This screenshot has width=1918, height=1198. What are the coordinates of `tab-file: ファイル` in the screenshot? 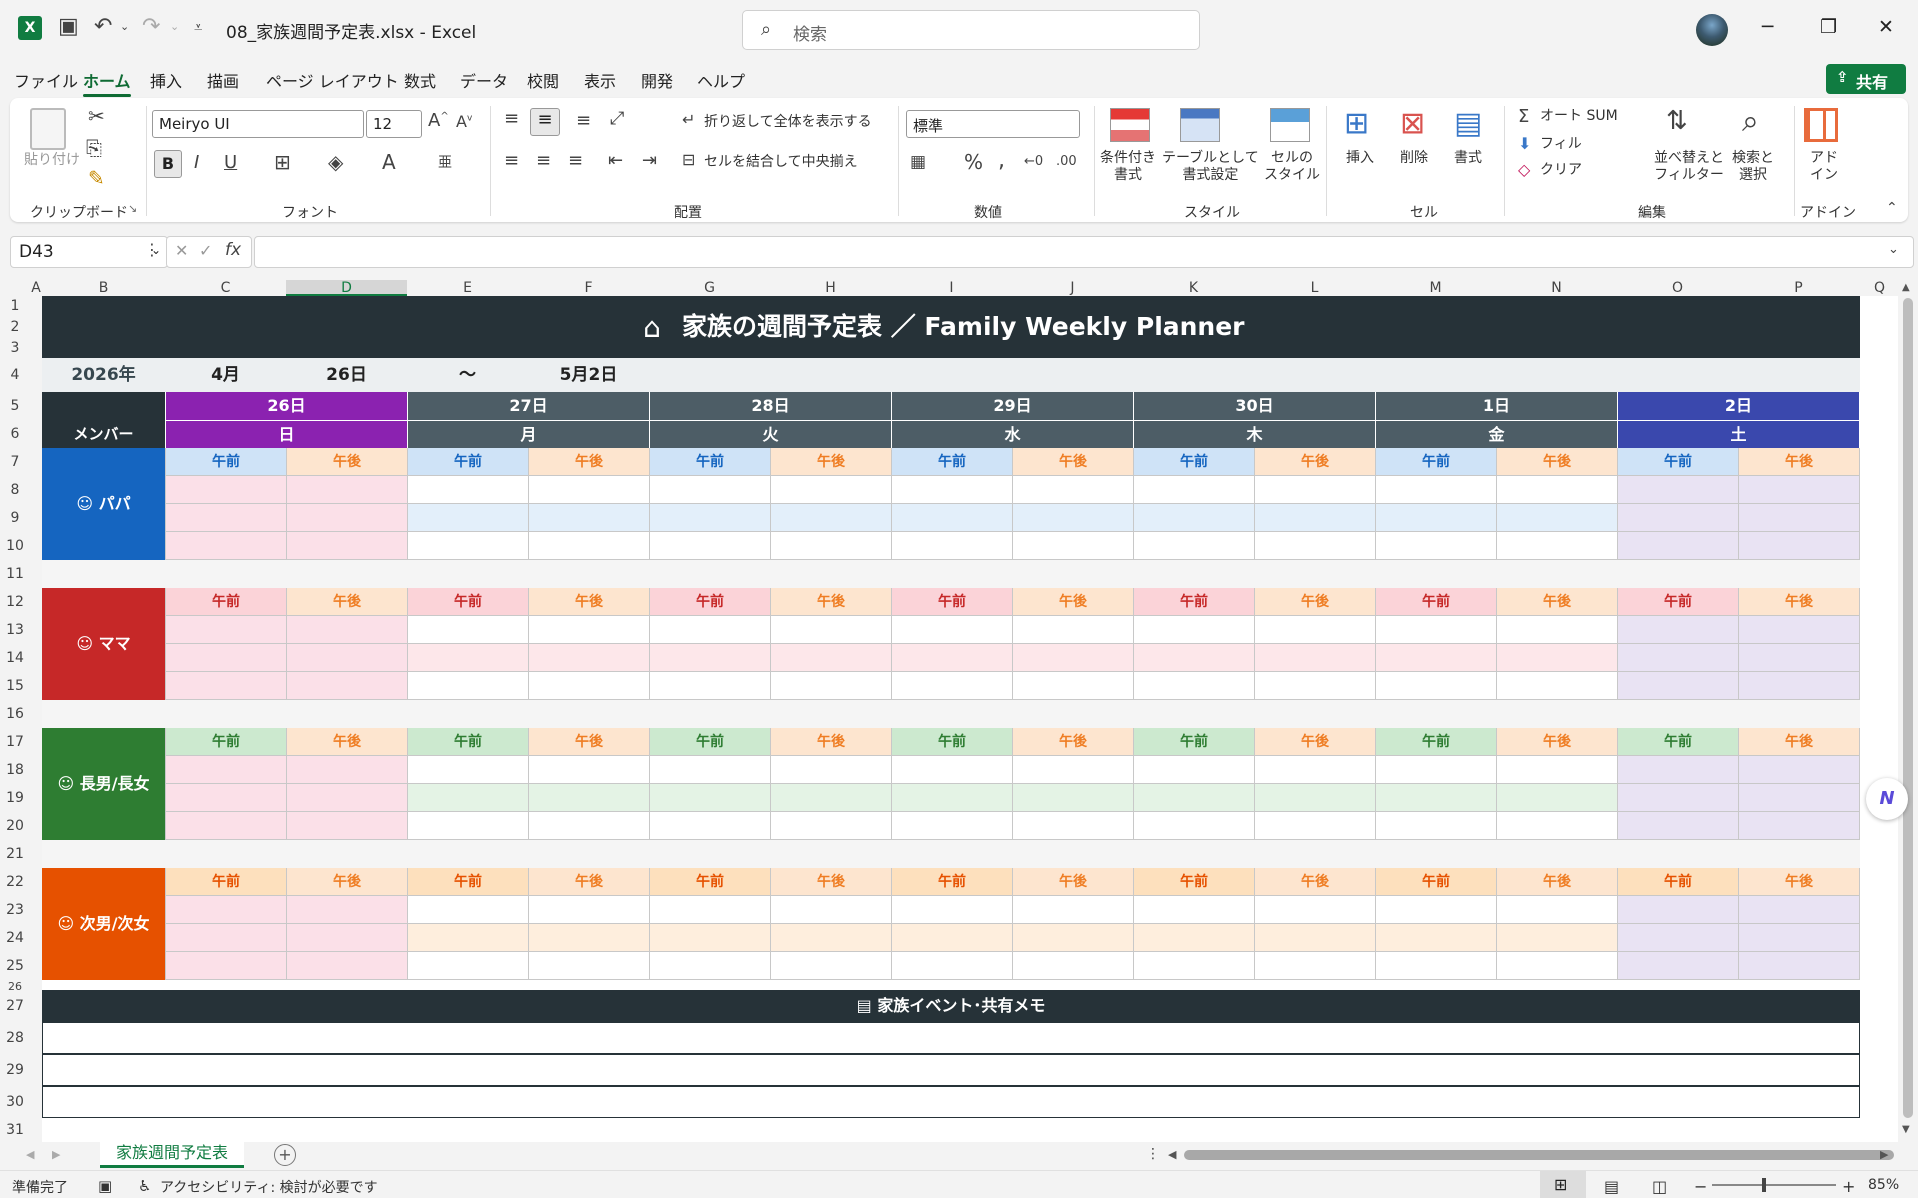 It's located at (46, 80).